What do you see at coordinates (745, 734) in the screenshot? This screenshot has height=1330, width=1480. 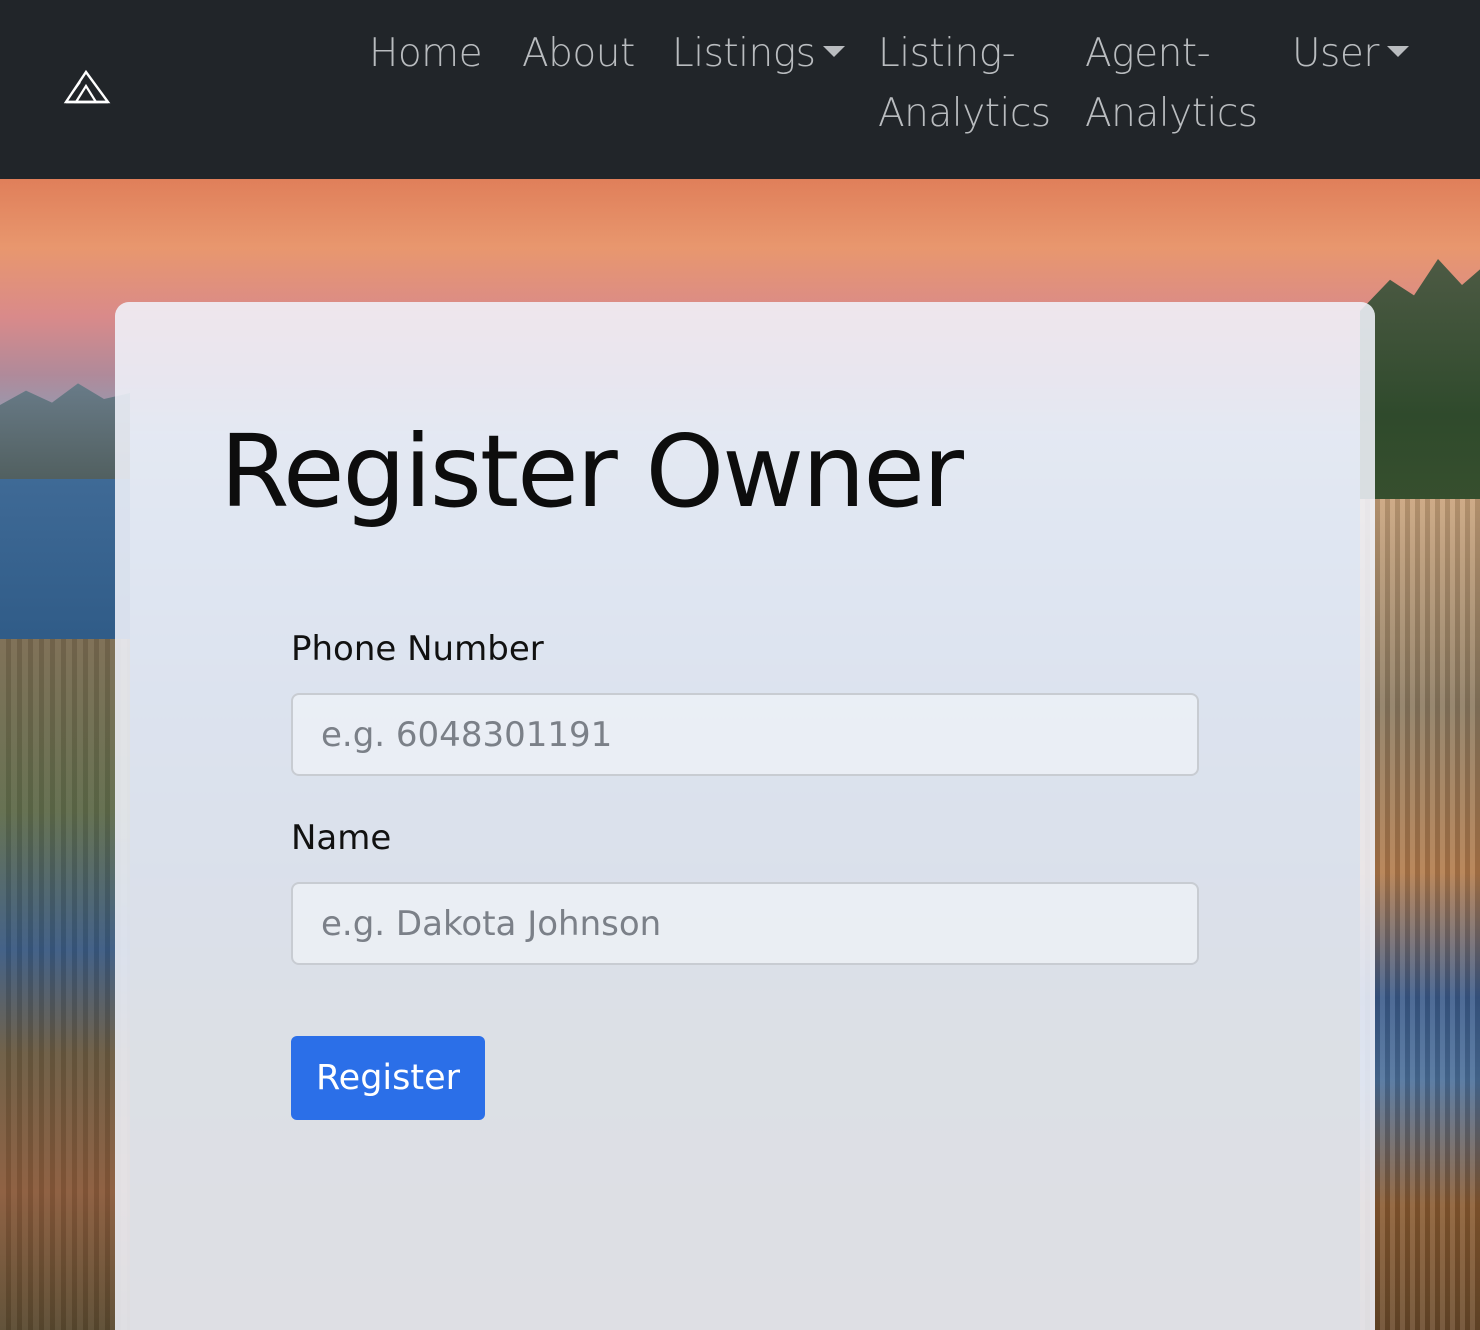 I see `phone-number-input` at bounding box center [745, 734].